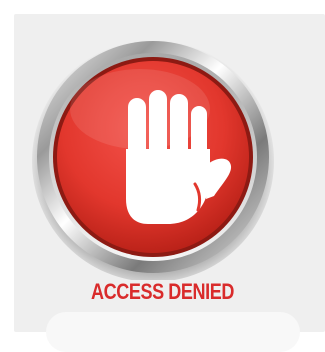 This screenshot has height=352, width=325. Describe the element at coordinates (162, 291) in the screenshot. I see `access-denied-caption: ACCESS DENIED` at that location.